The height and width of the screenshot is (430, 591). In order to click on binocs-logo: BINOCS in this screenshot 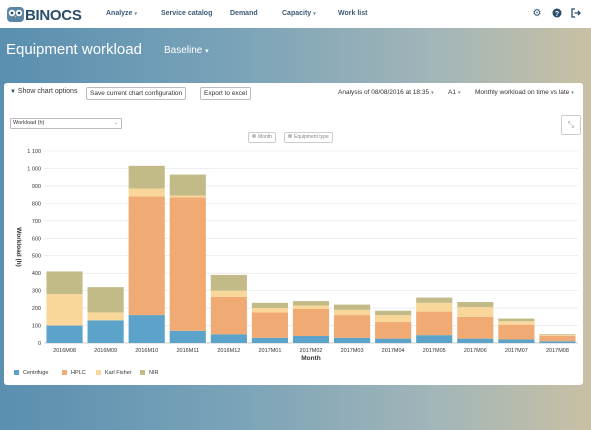, I will do `click(44, 14)`.